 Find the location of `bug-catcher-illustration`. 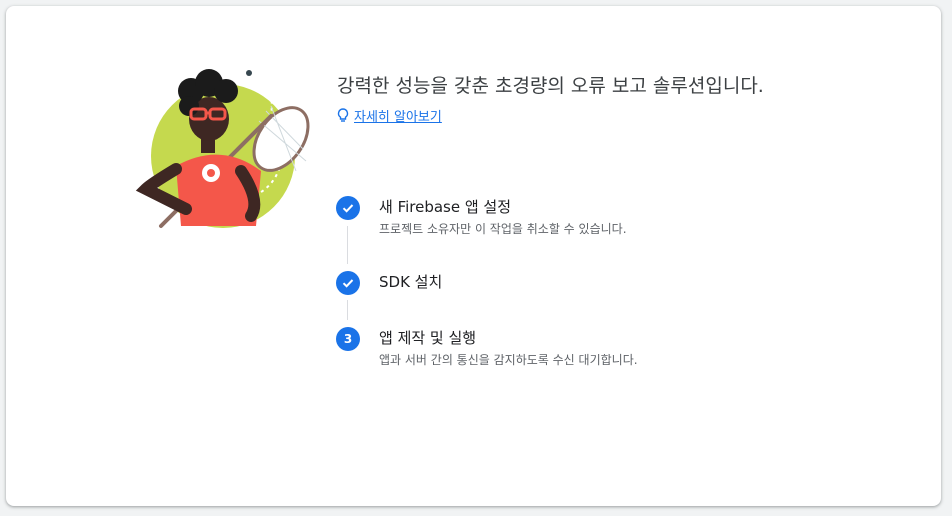

bug-catcher-illustration is located at coordinates (222, 148).